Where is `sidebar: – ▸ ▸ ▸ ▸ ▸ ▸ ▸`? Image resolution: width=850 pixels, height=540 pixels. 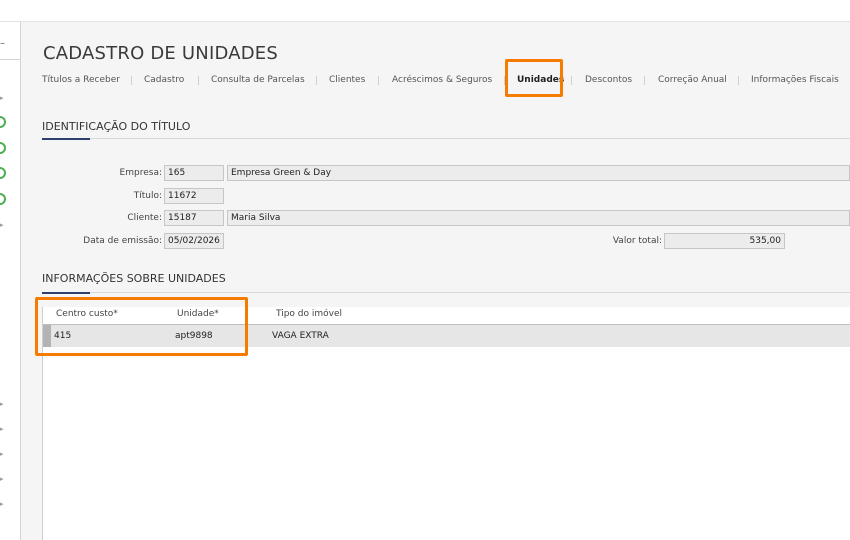
sidebar: – ▸ ▸ ▸ ▸ ▸ ▸ ▸ is located at coordinates (10, 281).